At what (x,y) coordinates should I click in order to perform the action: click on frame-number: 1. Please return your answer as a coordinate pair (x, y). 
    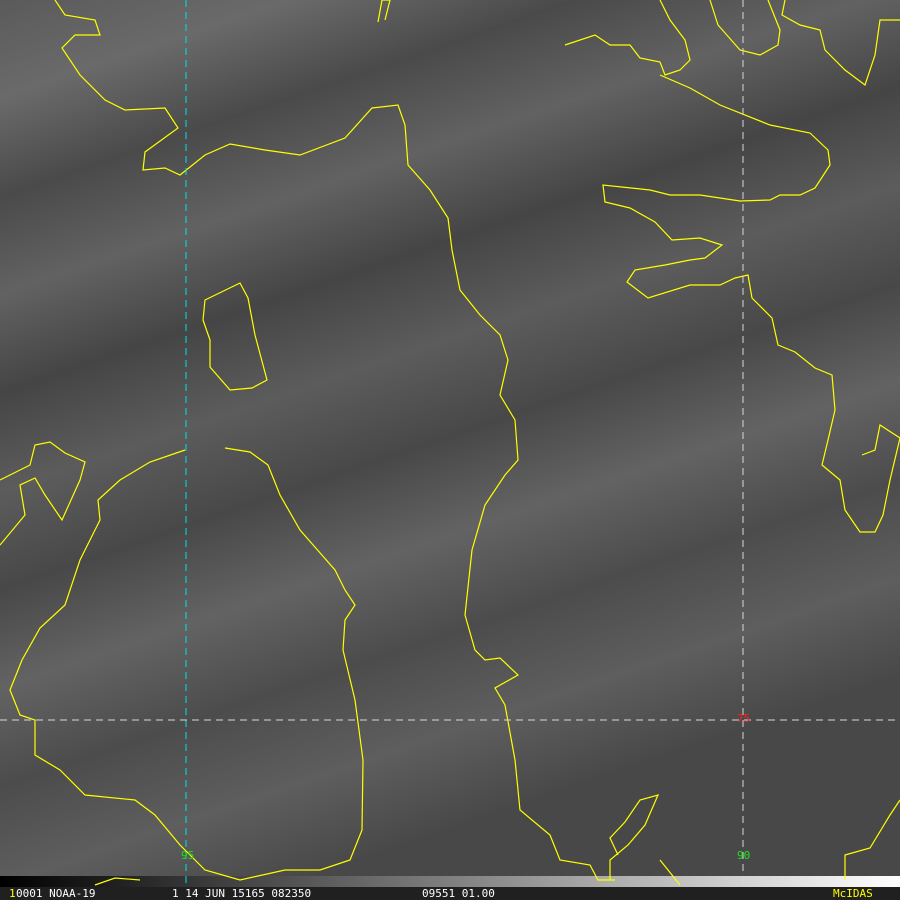
    Looking at the image, I should click on (12, 893).